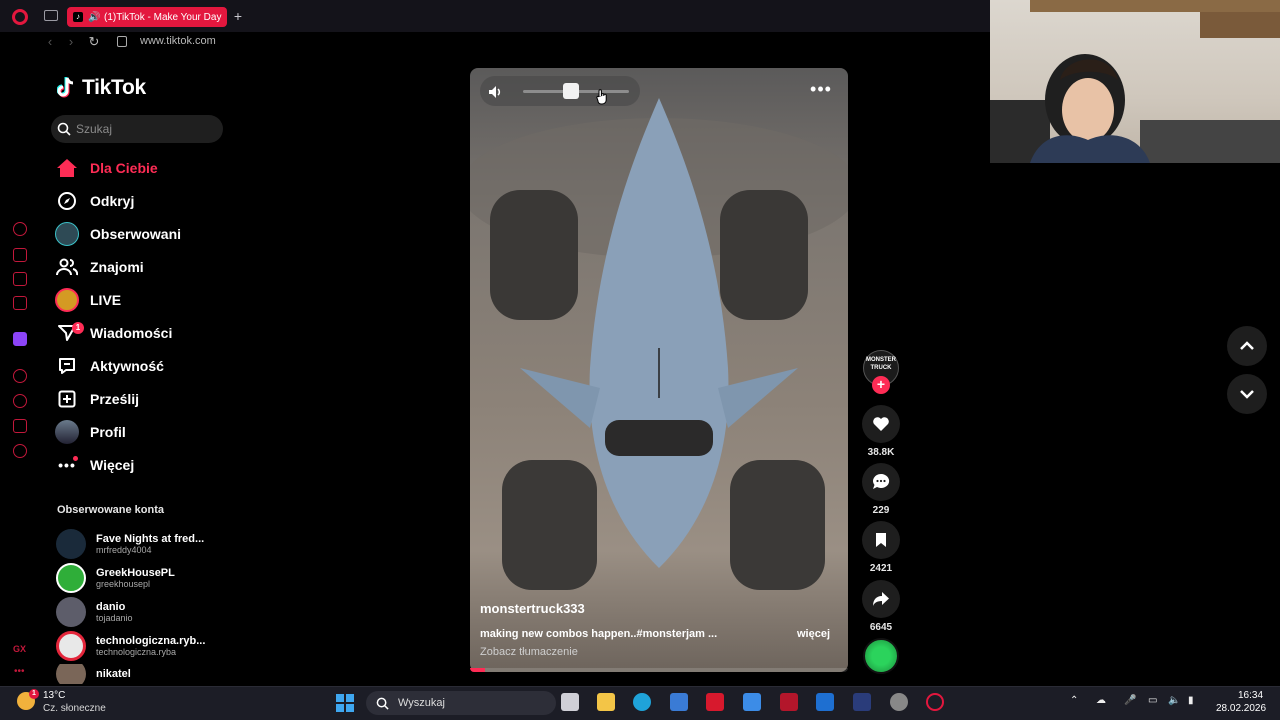 This screenshot has width=1280, height=720. What do you see at coordinates (106, 168) in the screenshot?
I see `nav-item-for-you: Dla Ciebie` at bounding box center [106, 168].